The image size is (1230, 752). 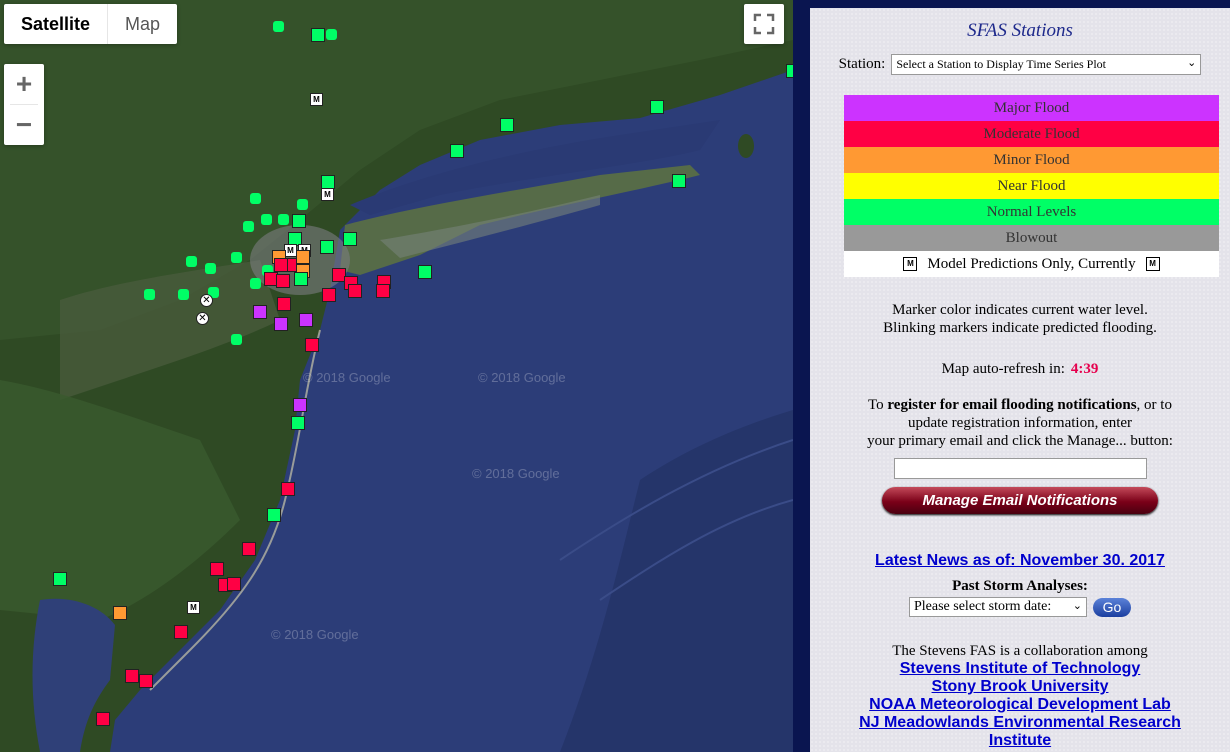 I want to click on map-button: Map, so click(x=142, y=24).